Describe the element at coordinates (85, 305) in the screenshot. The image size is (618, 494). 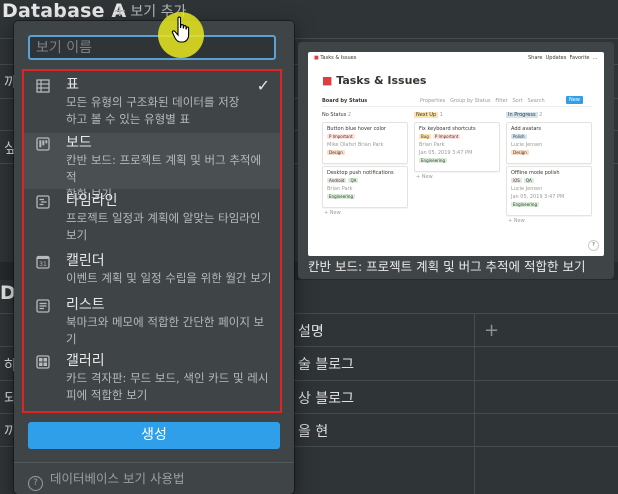
I see `view-type-name: 리스트` at that location.